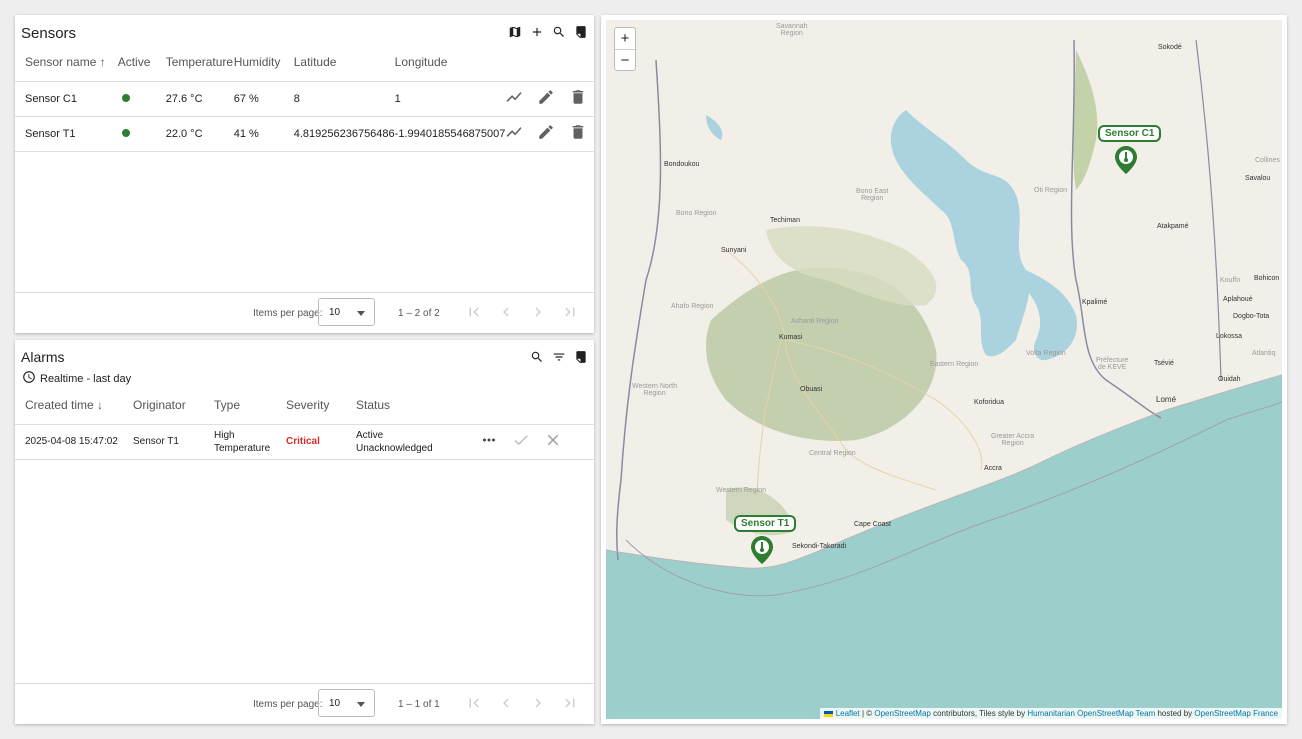  What do you see at coordinates (74, 442) in the screenshot?
I see `created-cell: 2025-04-08 15:47:02` at bounding box center [74, 442].